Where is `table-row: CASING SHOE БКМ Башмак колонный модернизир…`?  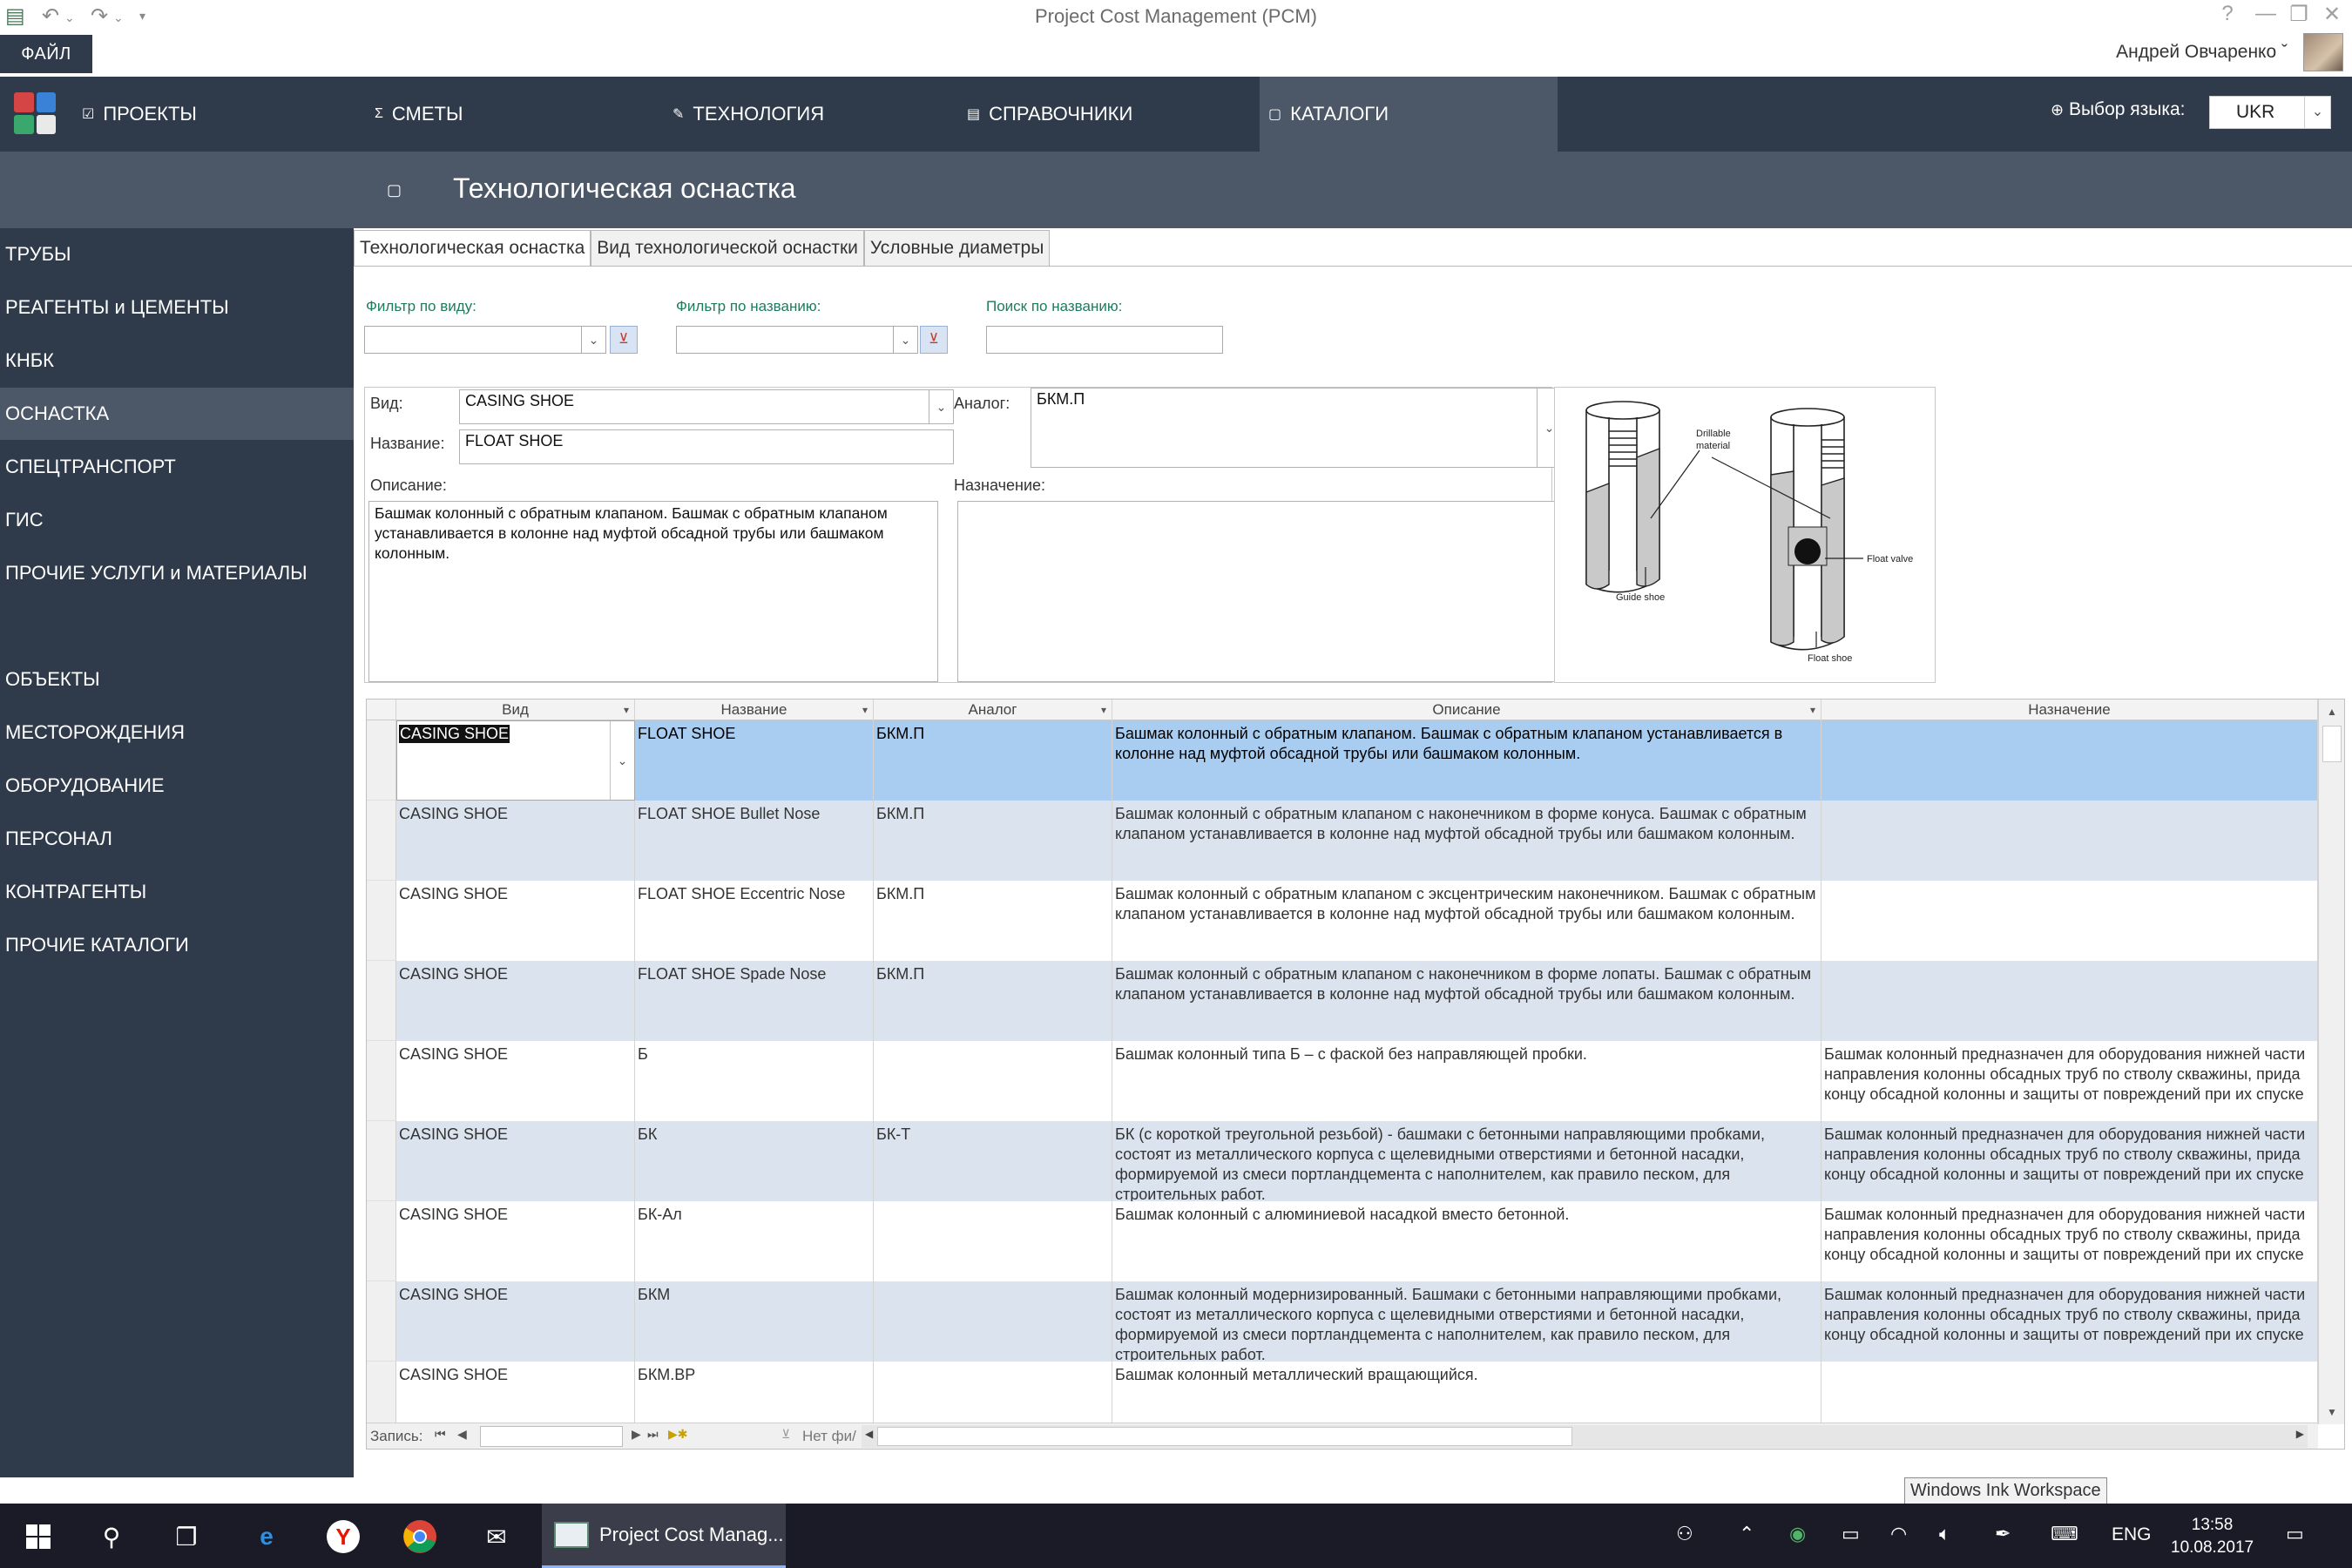
table-row: CASING SHOE БКМ Башмак колонный модернизир… is located at coordinates (1342, 1321).